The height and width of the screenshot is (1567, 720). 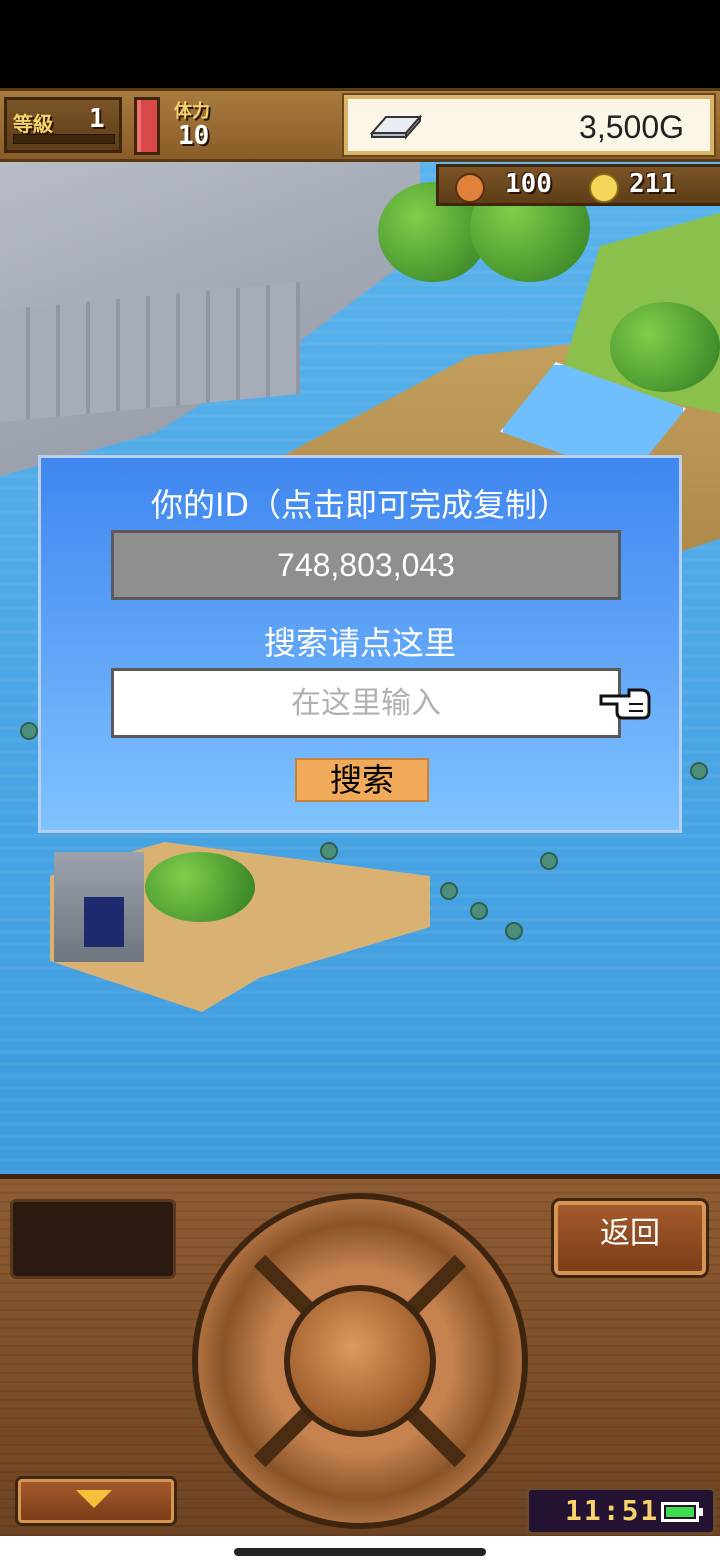 I want to click on clock-box: 11:51, so click(x=621, y=1511).